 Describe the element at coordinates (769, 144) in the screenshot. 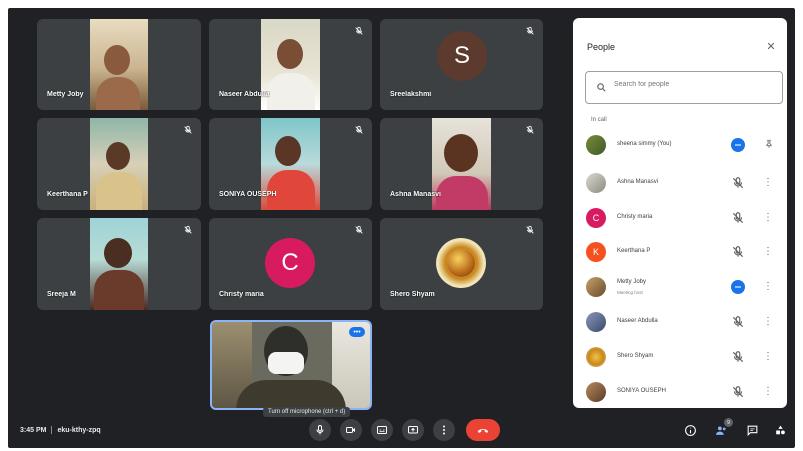

I see `pin-icon` at that location.